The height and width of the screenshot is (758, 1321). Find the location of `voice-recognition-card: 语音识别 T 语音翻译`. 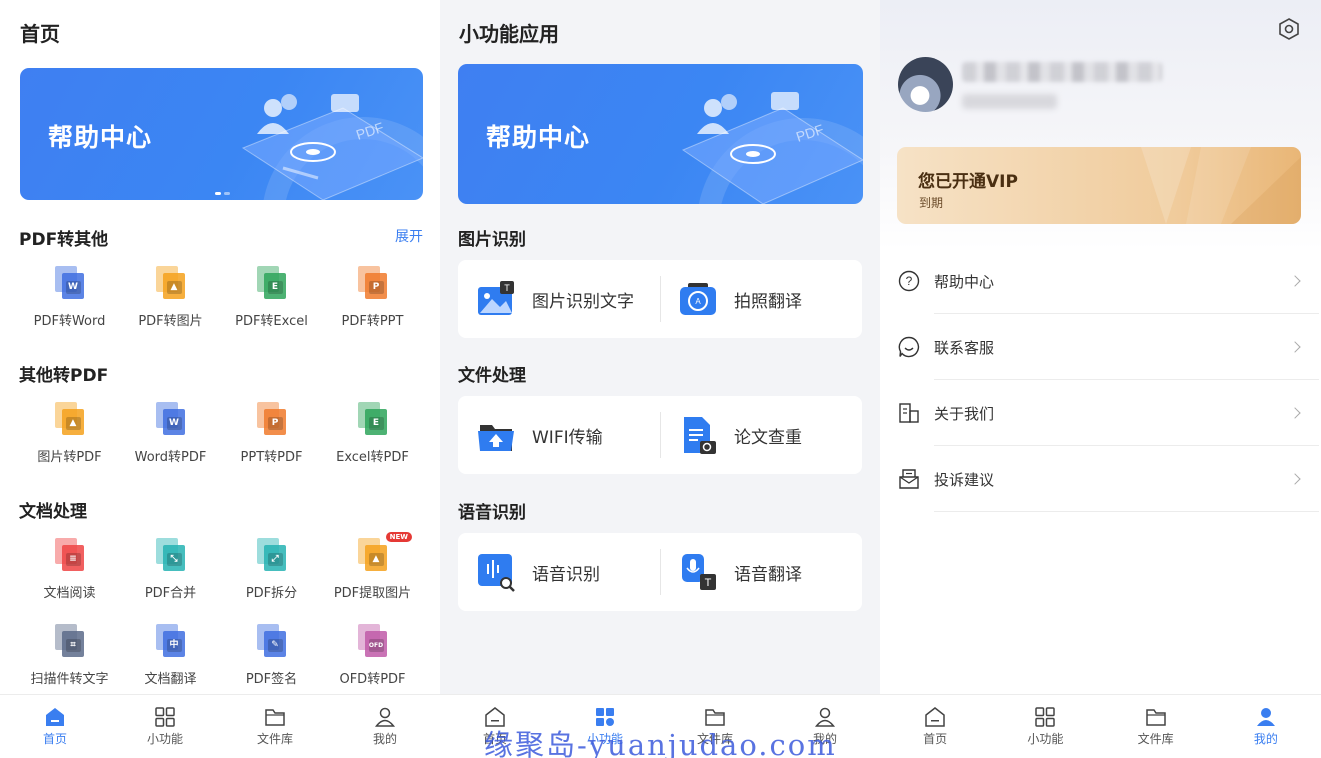

voice-recognition-card: 语音识别 T 语音翻译 is located at coordinates (660, 572).